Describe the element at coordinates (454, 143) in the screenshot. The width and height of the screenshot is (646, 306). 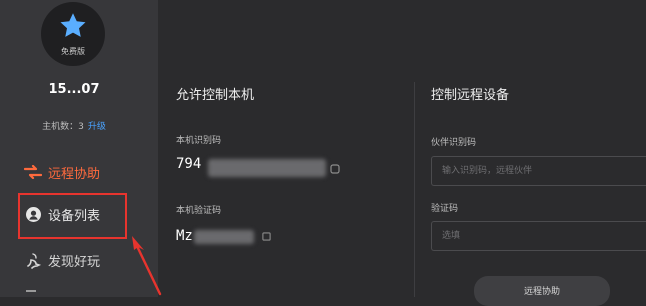
I see `partner-id-label: 伙伴识别码` at that location.